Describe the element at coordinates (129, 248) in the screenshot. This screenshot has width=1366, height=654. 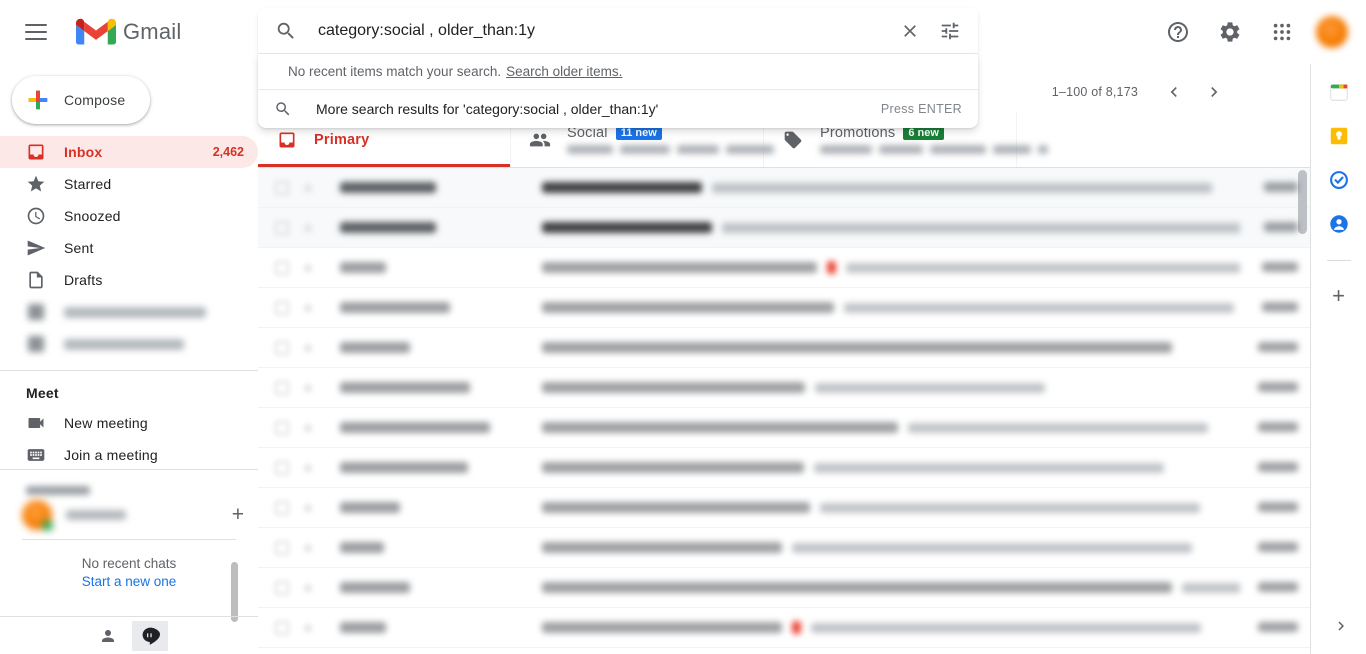
I see `sidebar-item-sent: Sent` at that location.